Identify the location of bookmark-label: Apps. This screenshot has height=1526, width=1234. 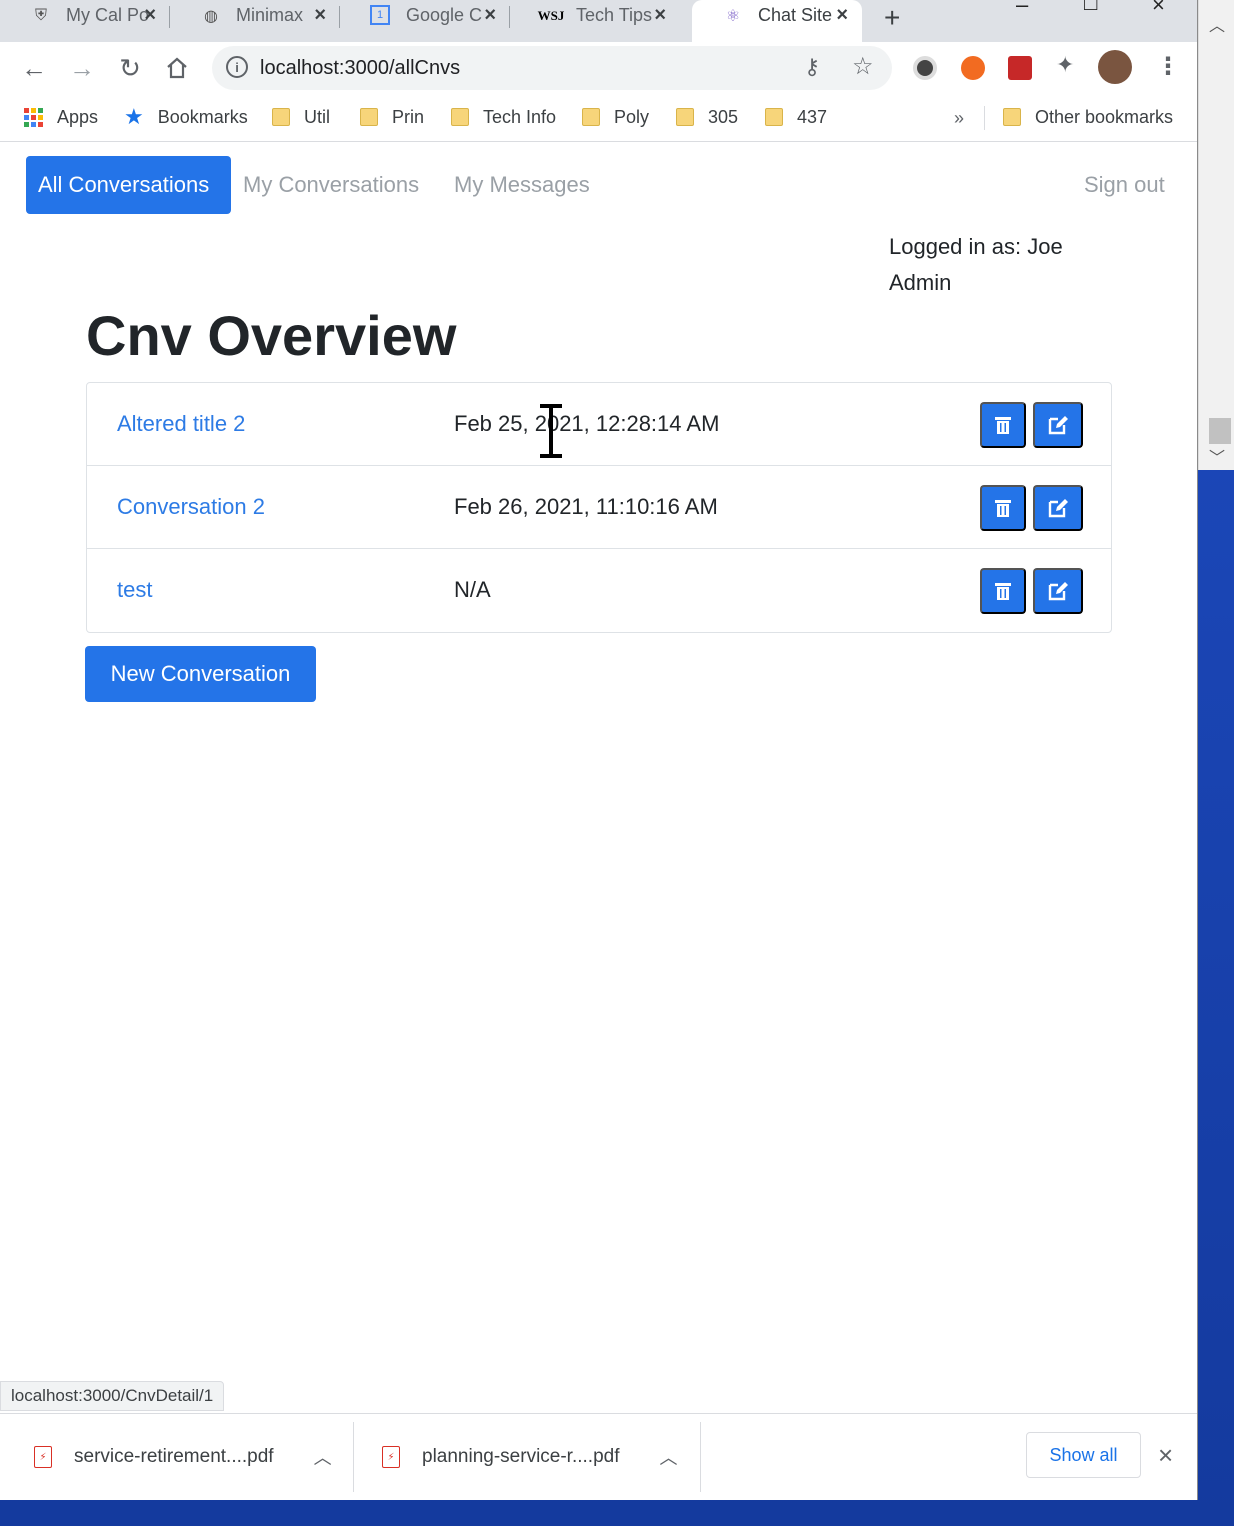
(78, 116).